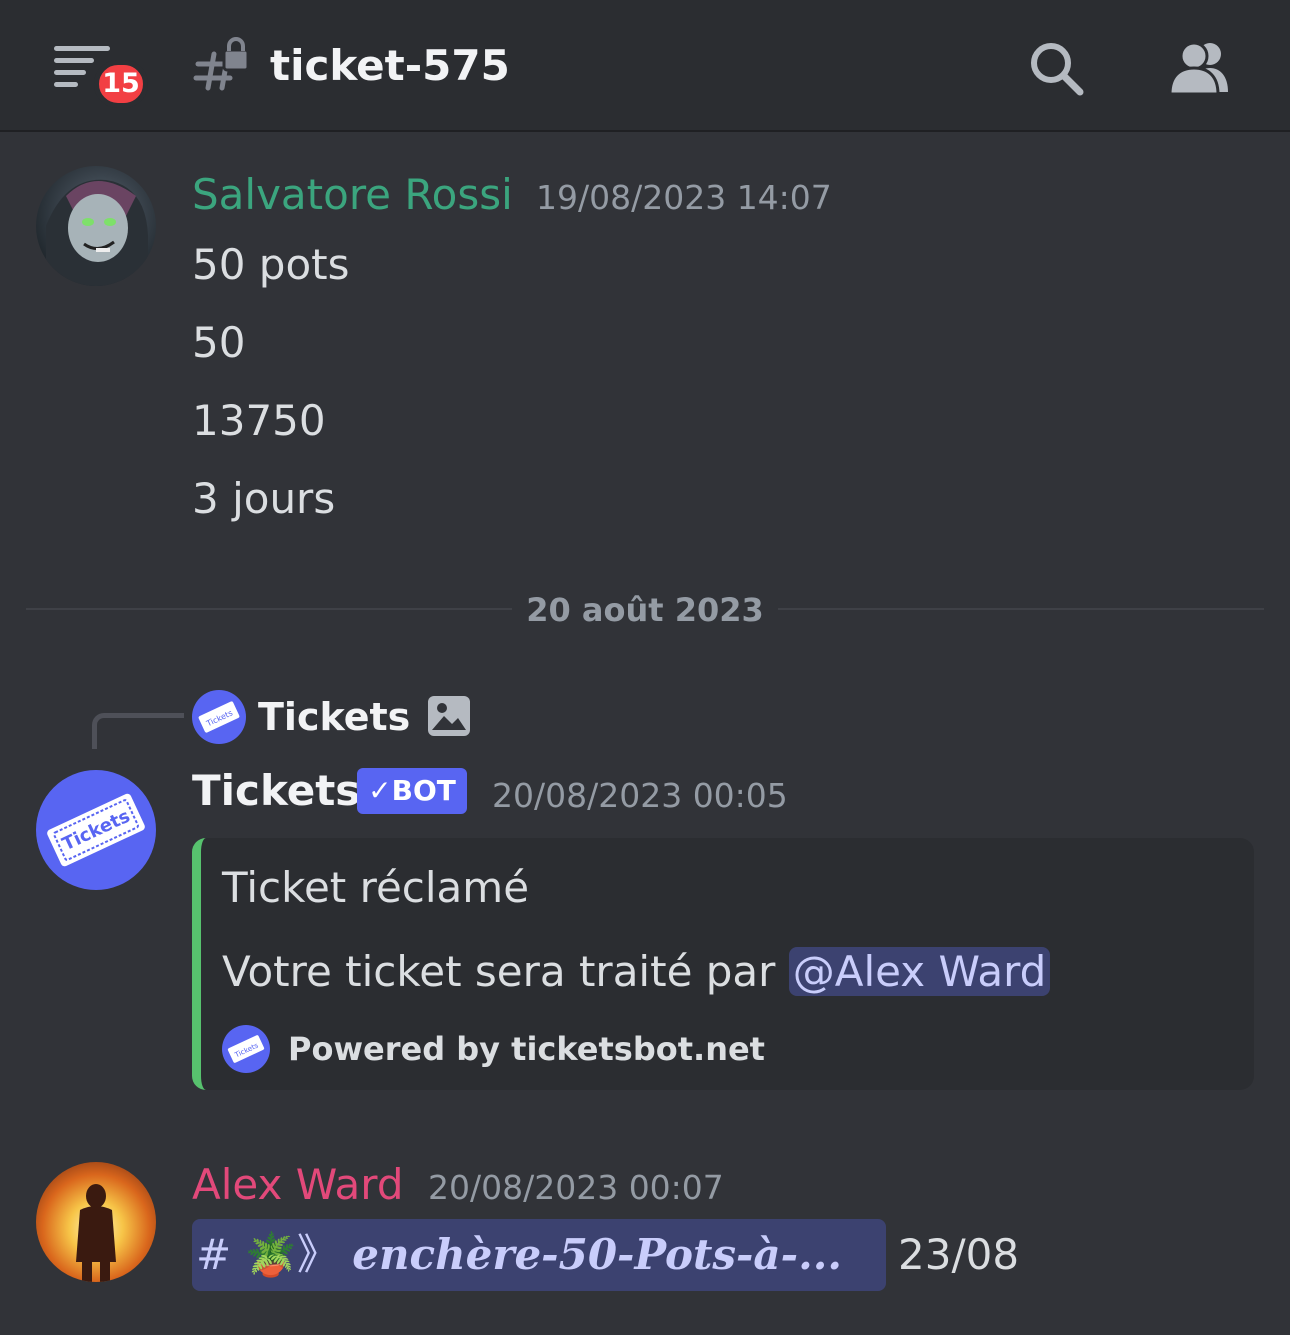 Image resolution: width=1290 pixels, height=1335 pixels. What do you see at coordinates (138, 731) in the screenshot?
I see `reply-spine` at bounding box center [138, 731].